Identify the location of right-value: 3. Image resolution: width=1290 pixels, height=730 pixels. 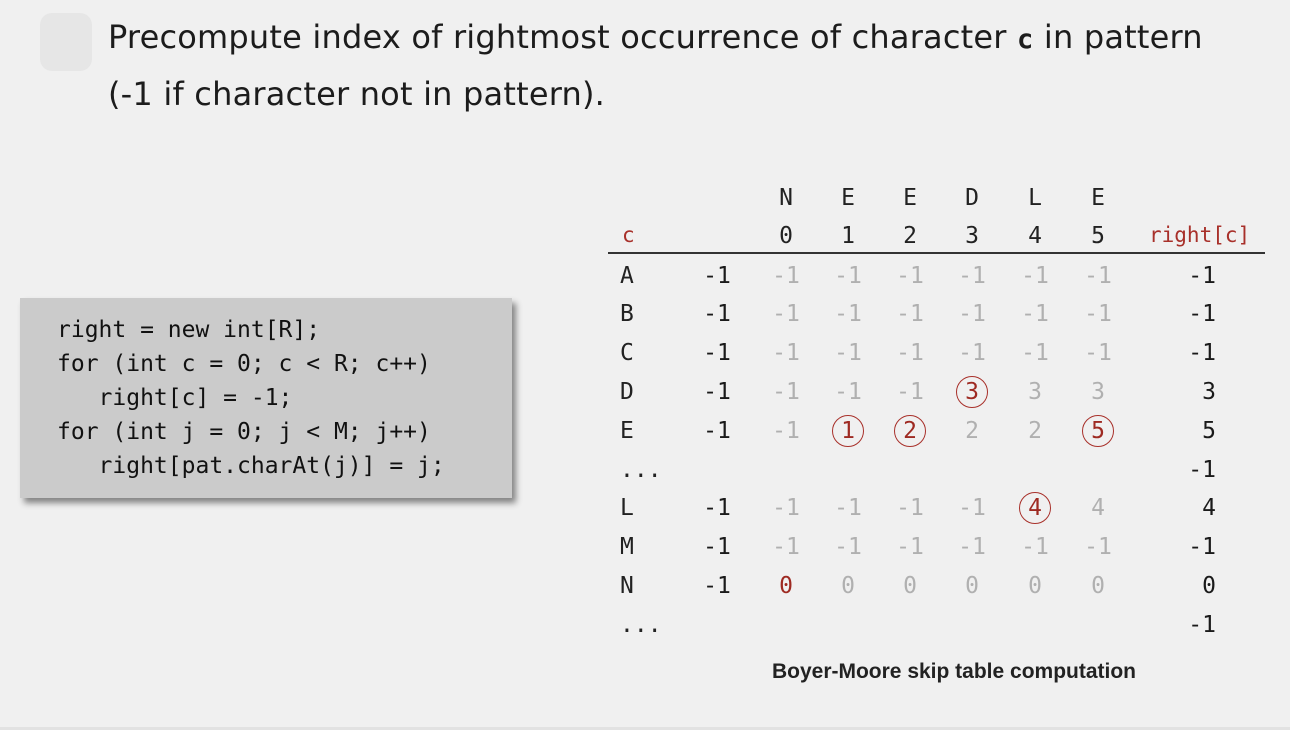
(1209, 392).